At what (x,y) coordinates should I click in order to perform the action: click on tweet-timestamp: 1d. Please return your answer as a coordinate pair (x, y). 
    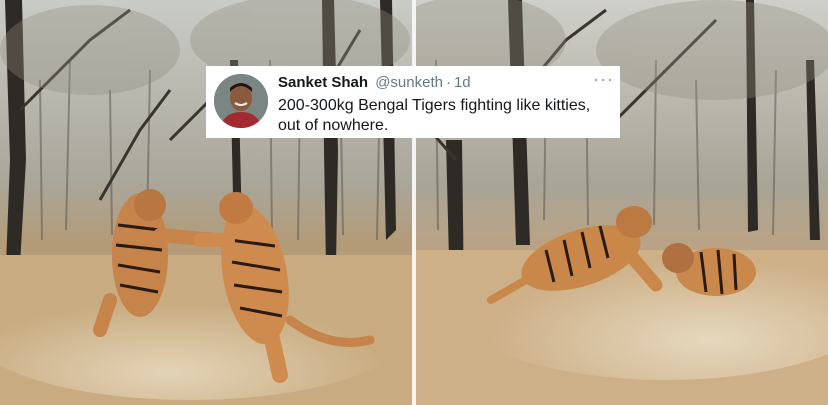
    Looking at the image, I should click on (462, 82).